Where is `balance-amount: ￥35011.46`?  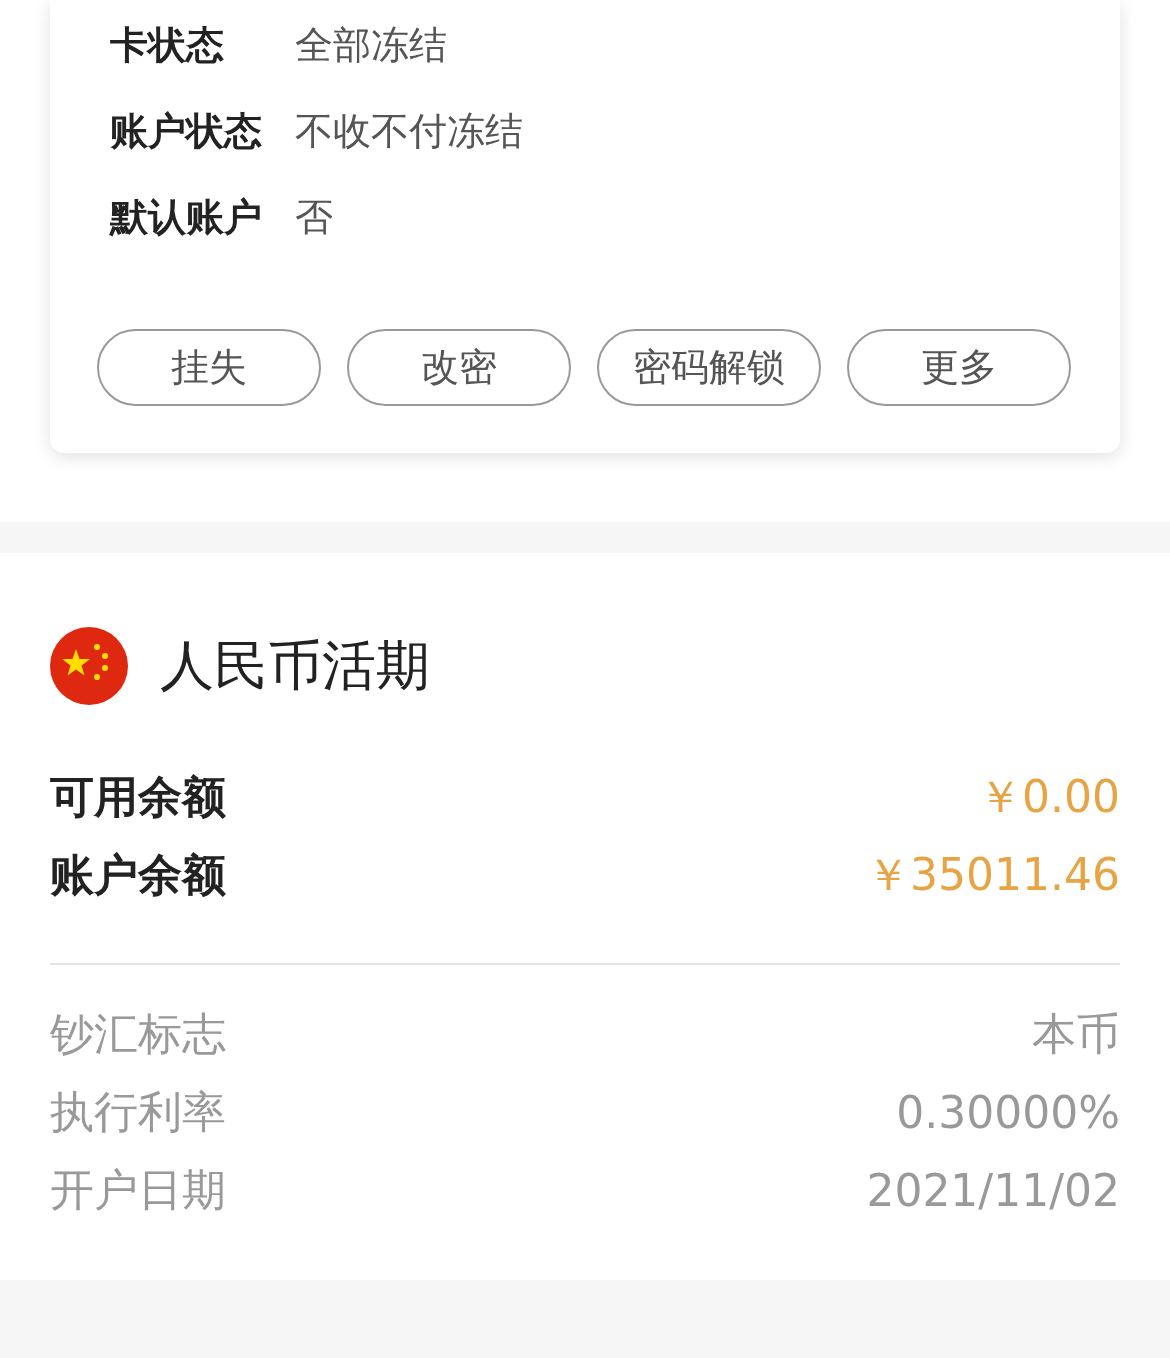 balance-amount: ￥35011.46 is located at coordinates (993, 874).